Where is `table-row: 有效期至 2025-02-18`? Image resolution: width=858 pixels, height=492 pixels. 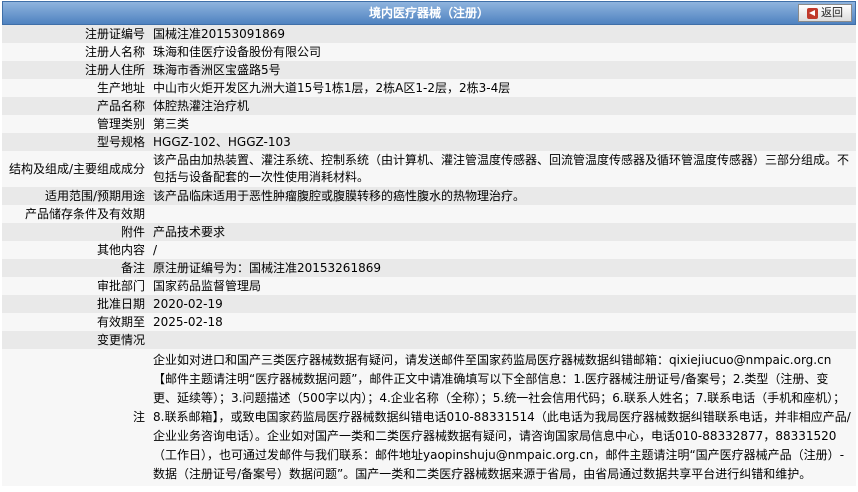 table-row: 有效期至 2025-02-18 is located at coordinates (429, 322).